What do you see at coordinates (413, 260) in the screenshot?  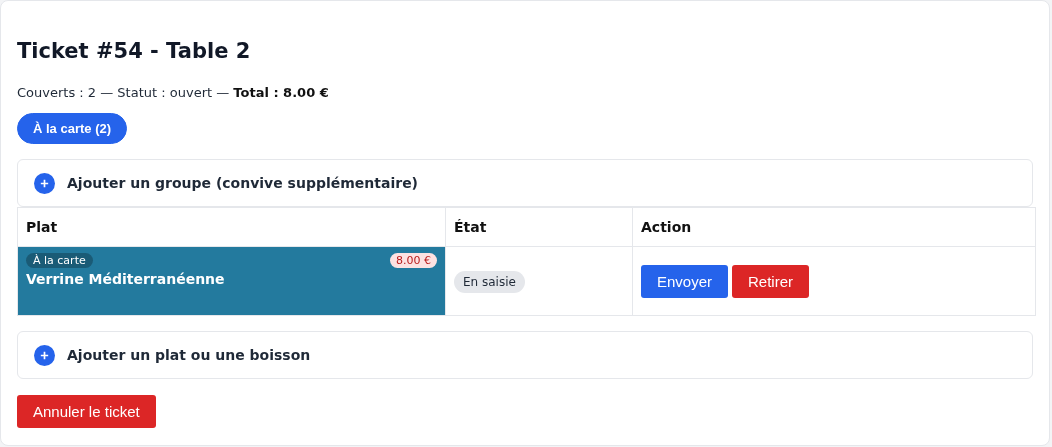 I see `price-badge: 8.00 €` at bounding box center [413, 260].